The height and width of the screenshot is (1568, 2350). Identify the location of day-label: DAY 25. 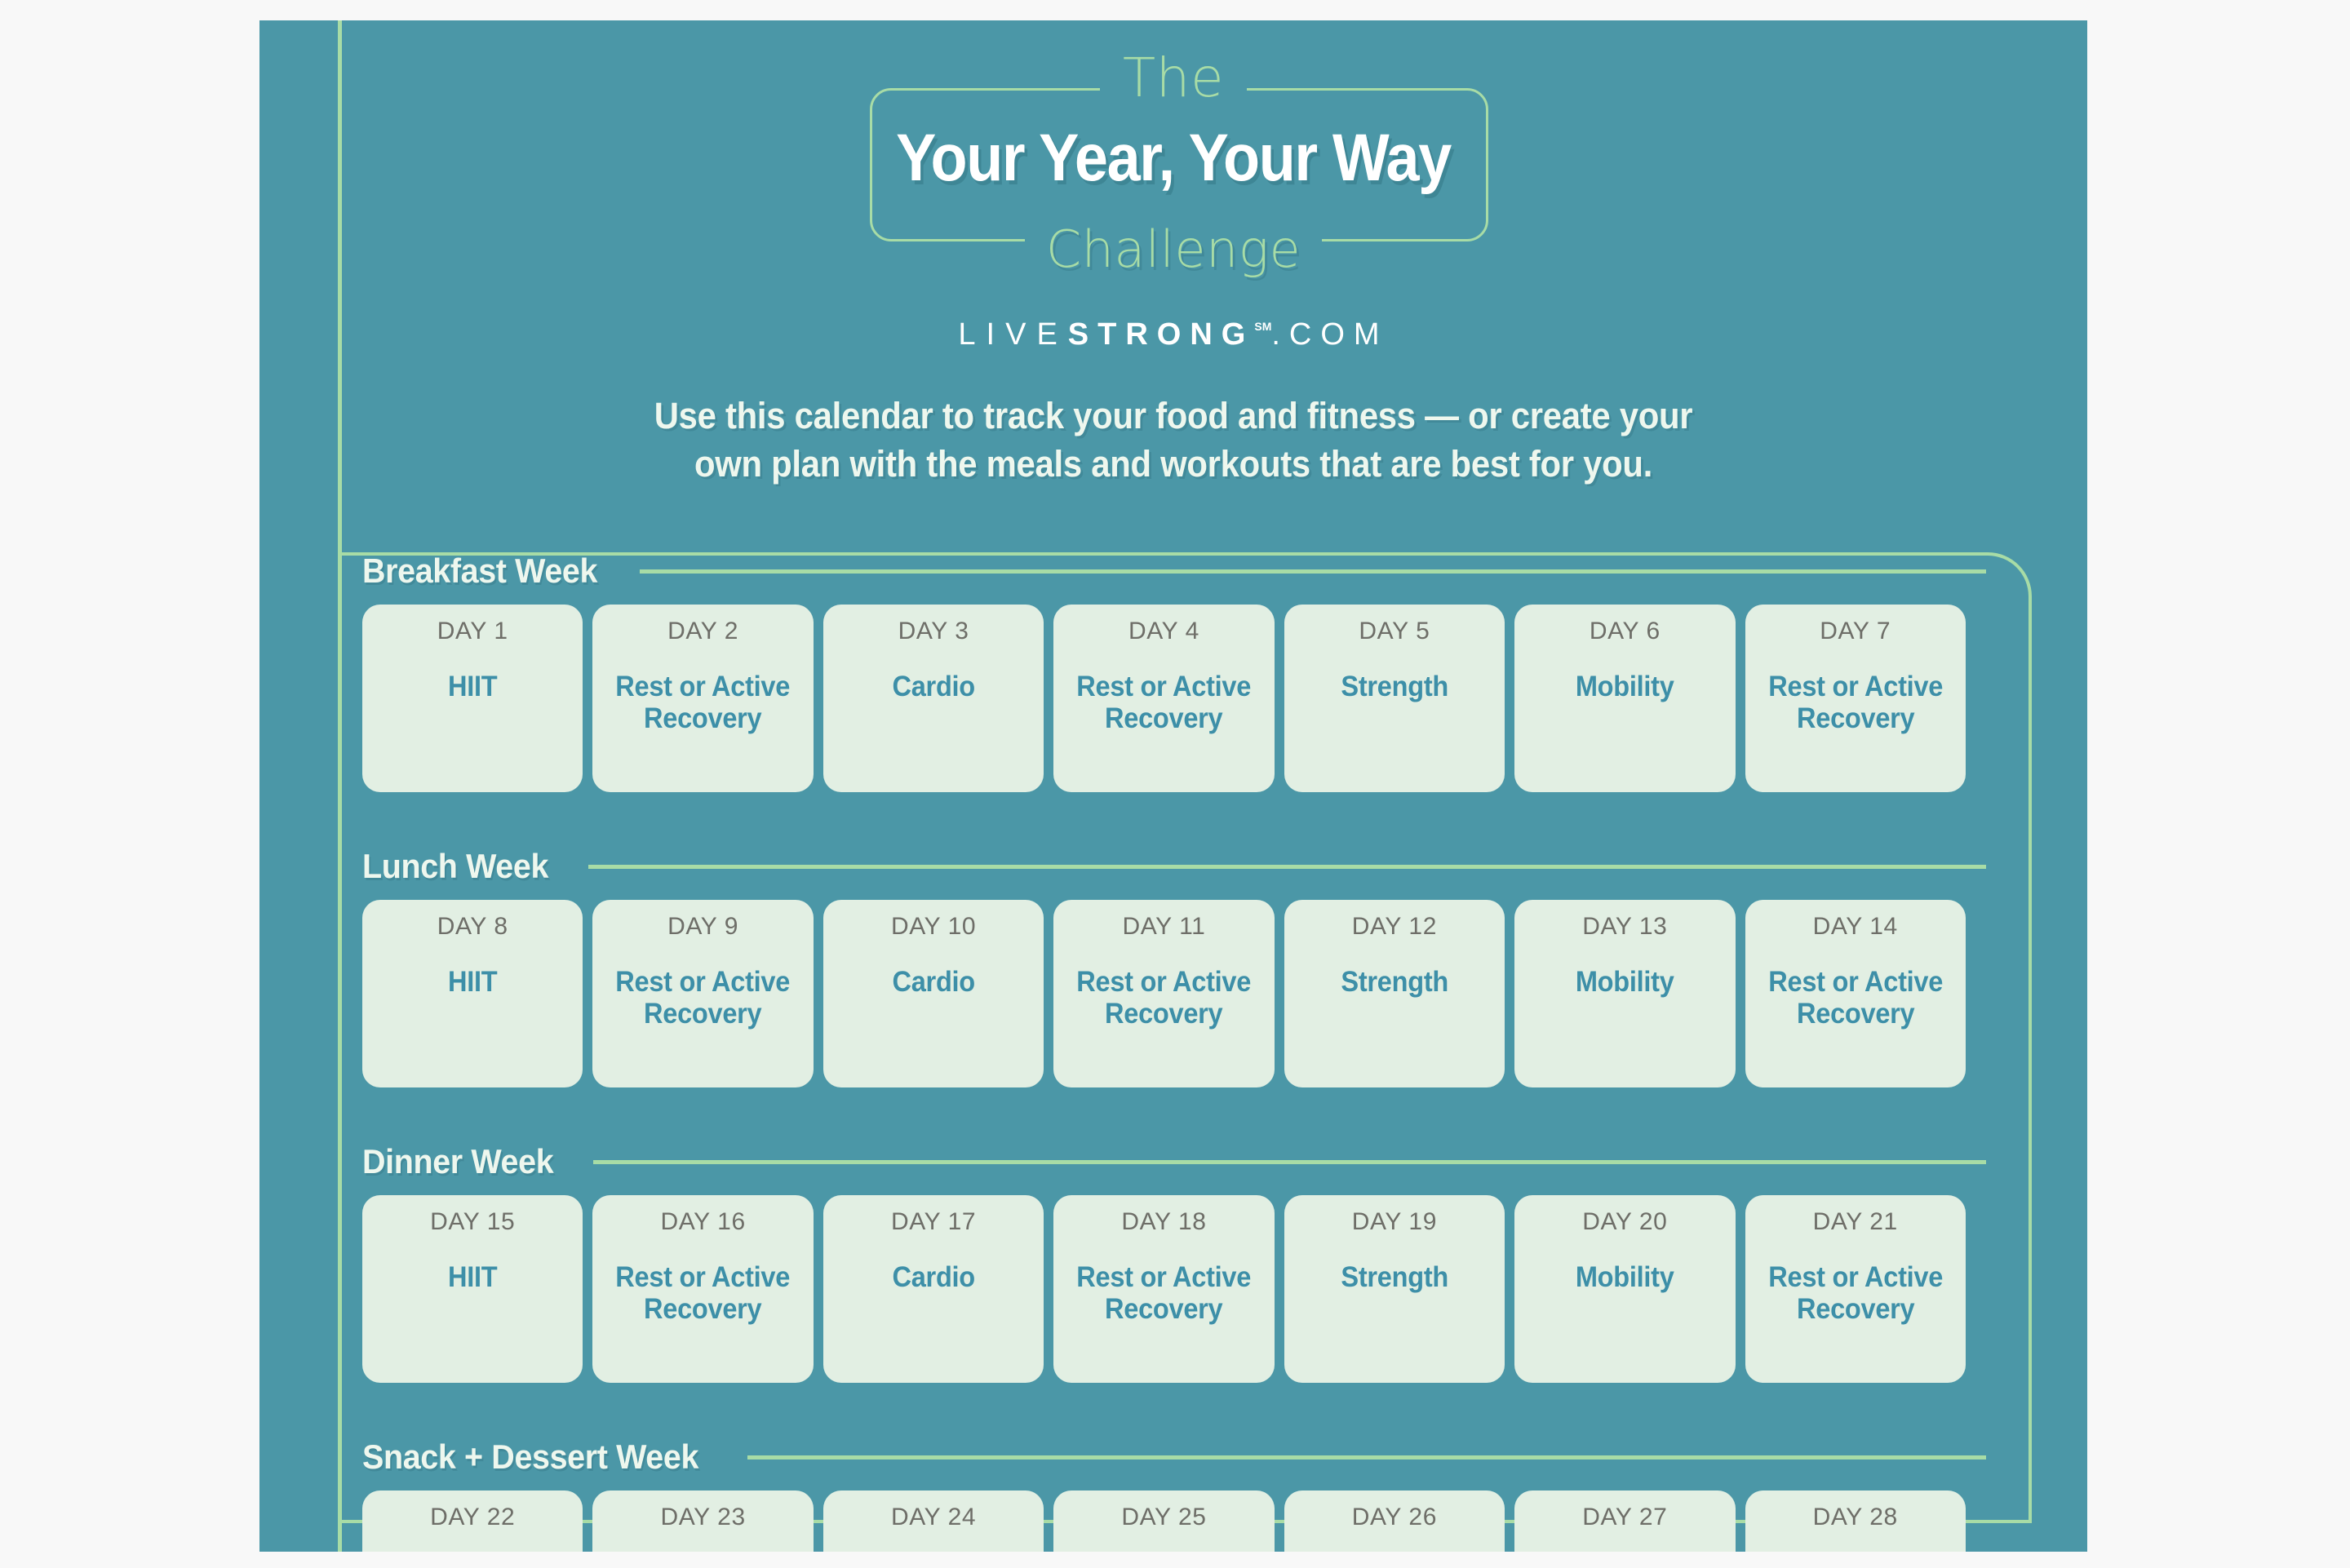
(1164, 1517).